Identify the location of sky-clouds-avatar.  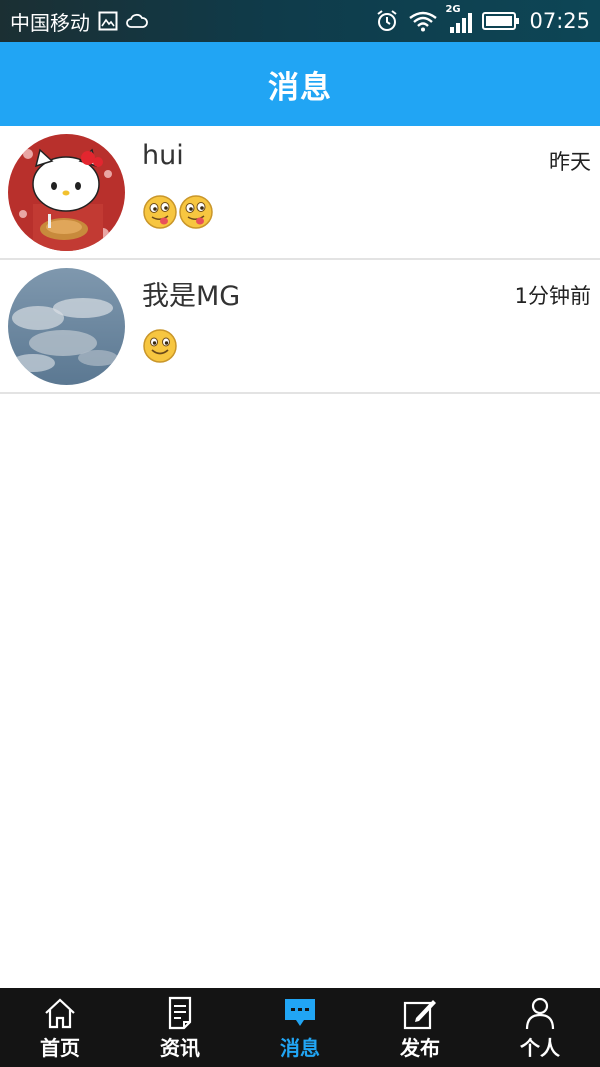
(66, 326).